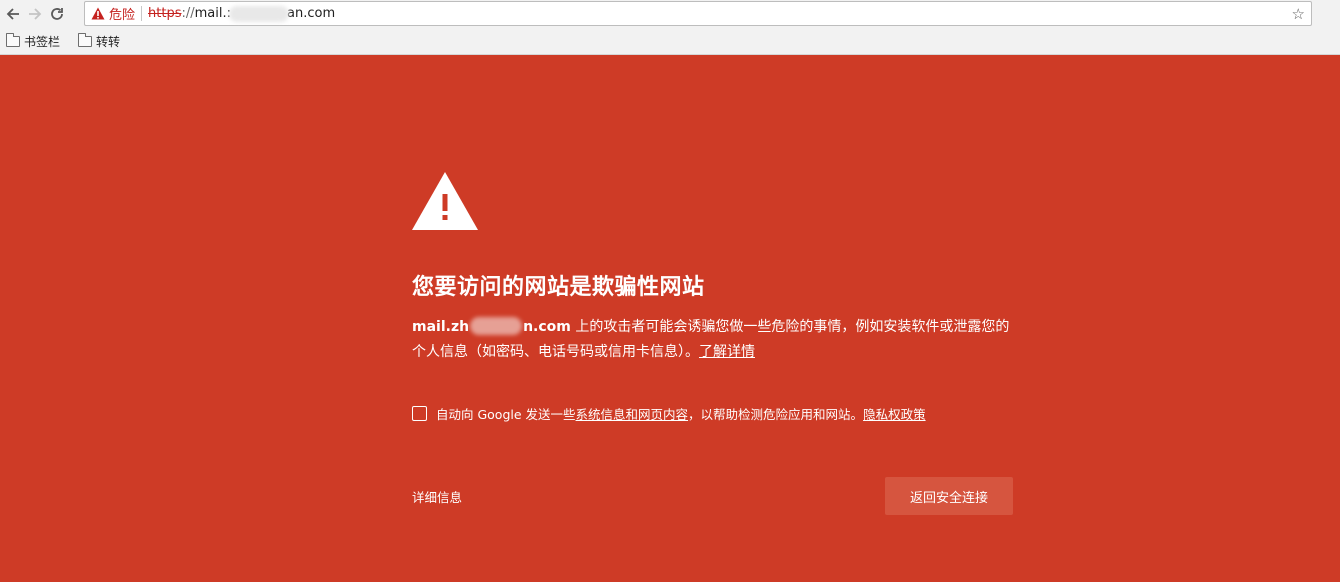 This screenshot has height=582, width=1340. I want to click on browser-toolbar: 危险 https://mail.: an.com ☆, so click(670, 14).